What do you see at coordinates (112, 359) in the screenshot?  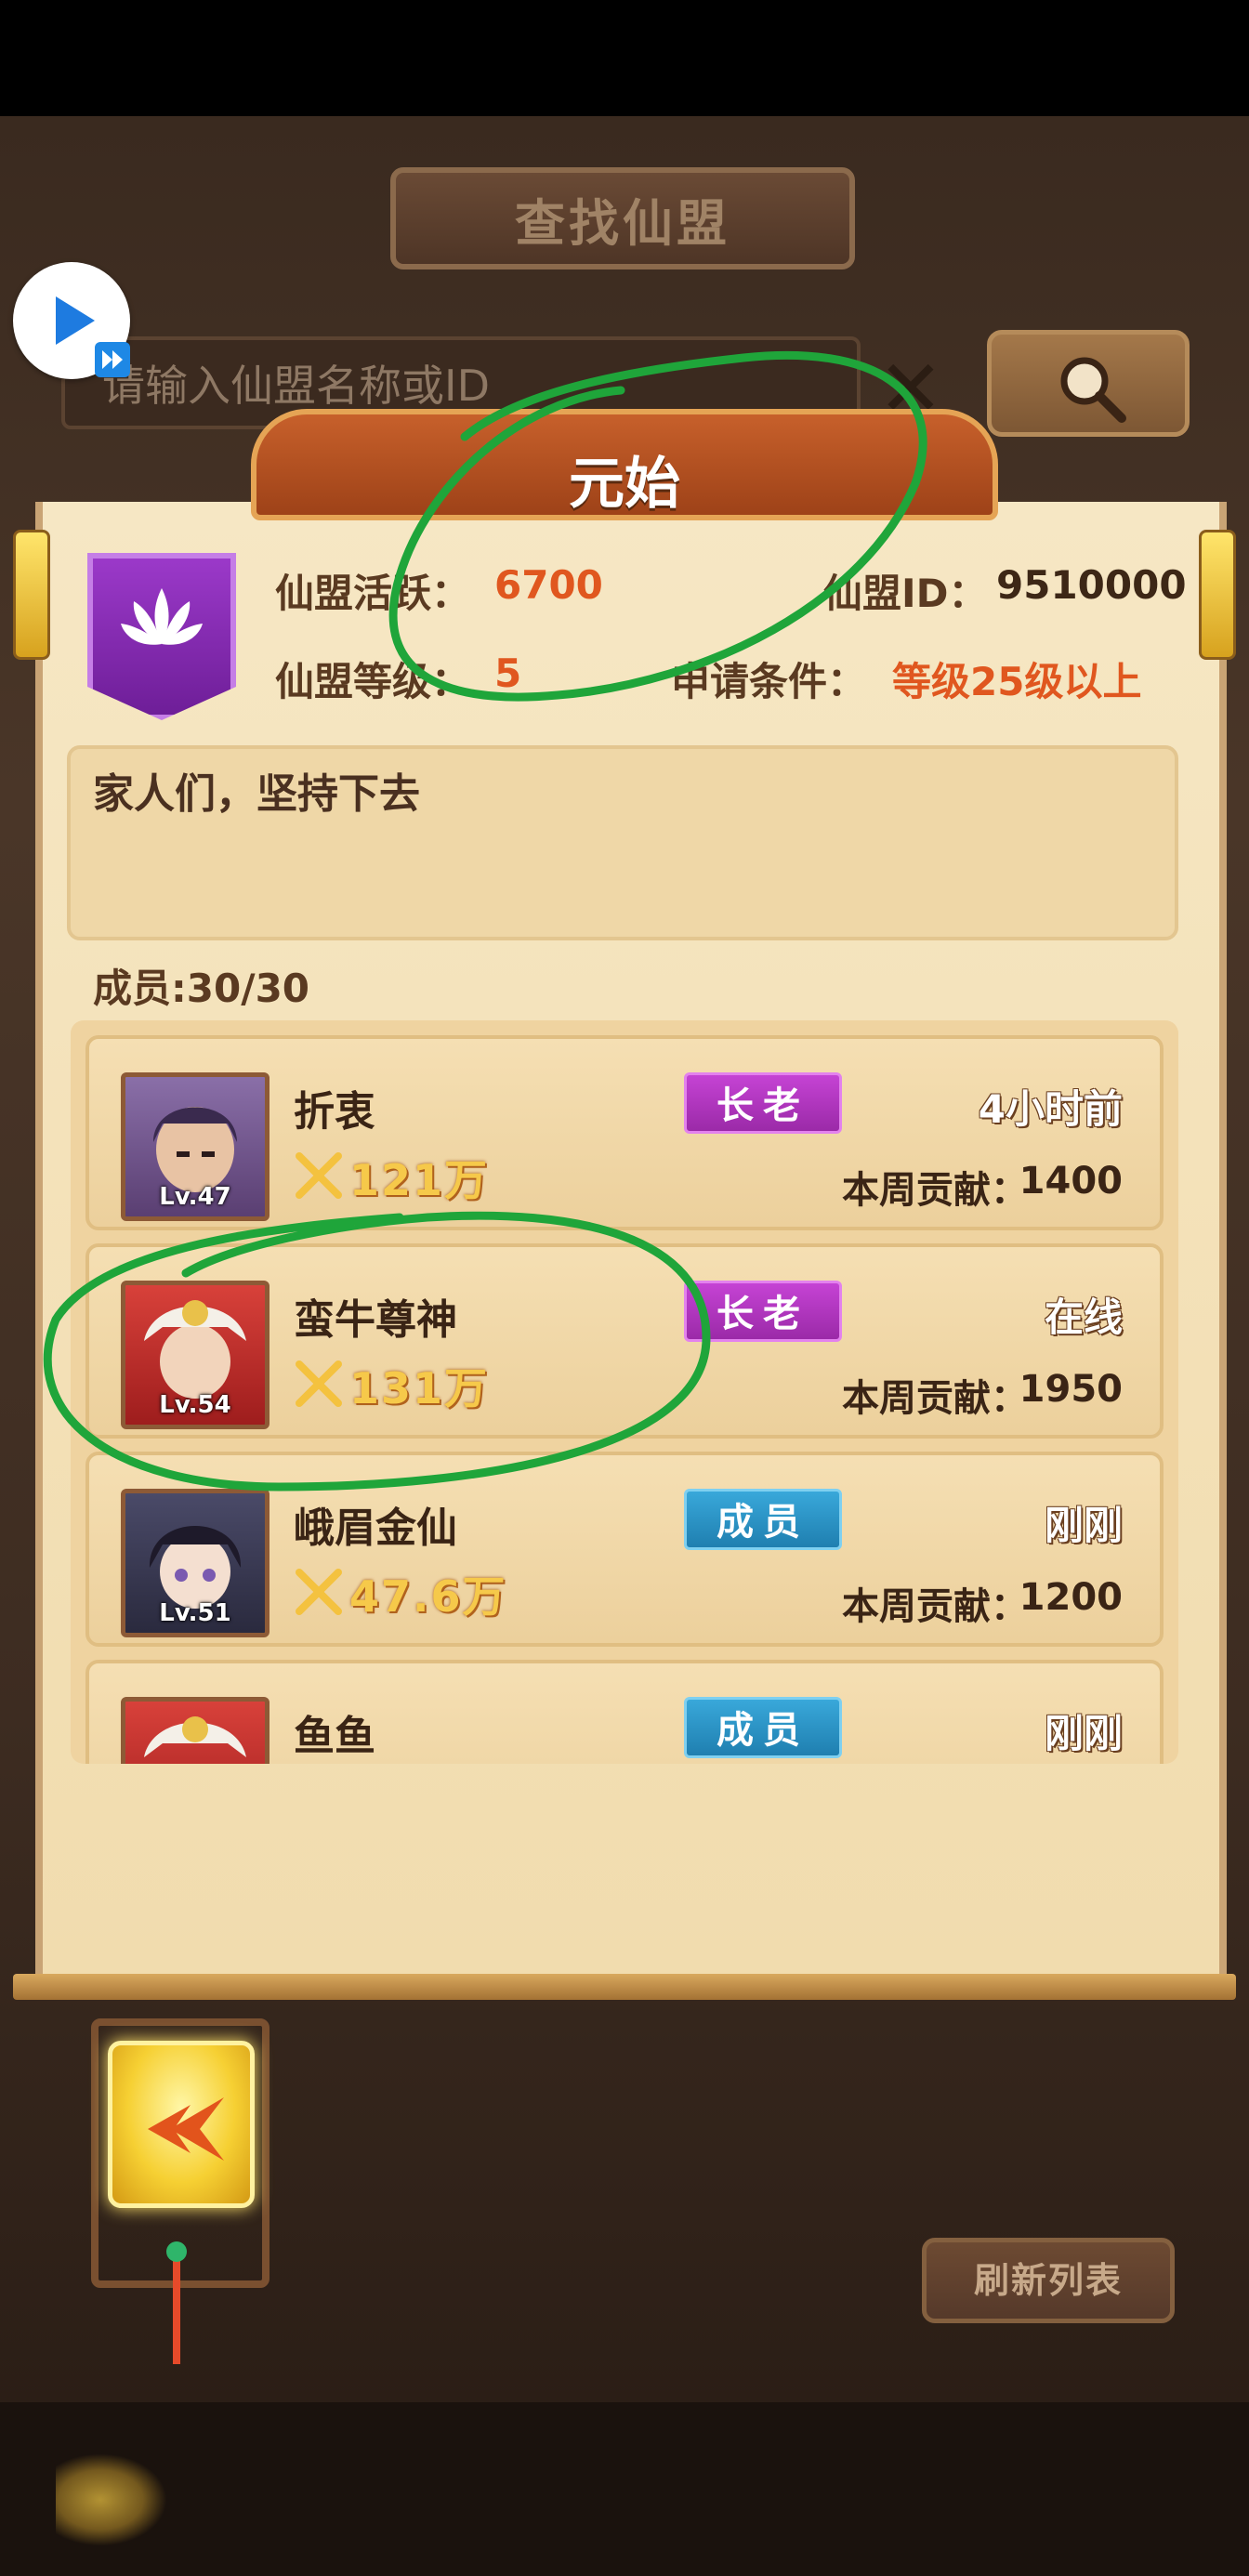 I see `fast-forward-icon` at bounding box center [112, 359].